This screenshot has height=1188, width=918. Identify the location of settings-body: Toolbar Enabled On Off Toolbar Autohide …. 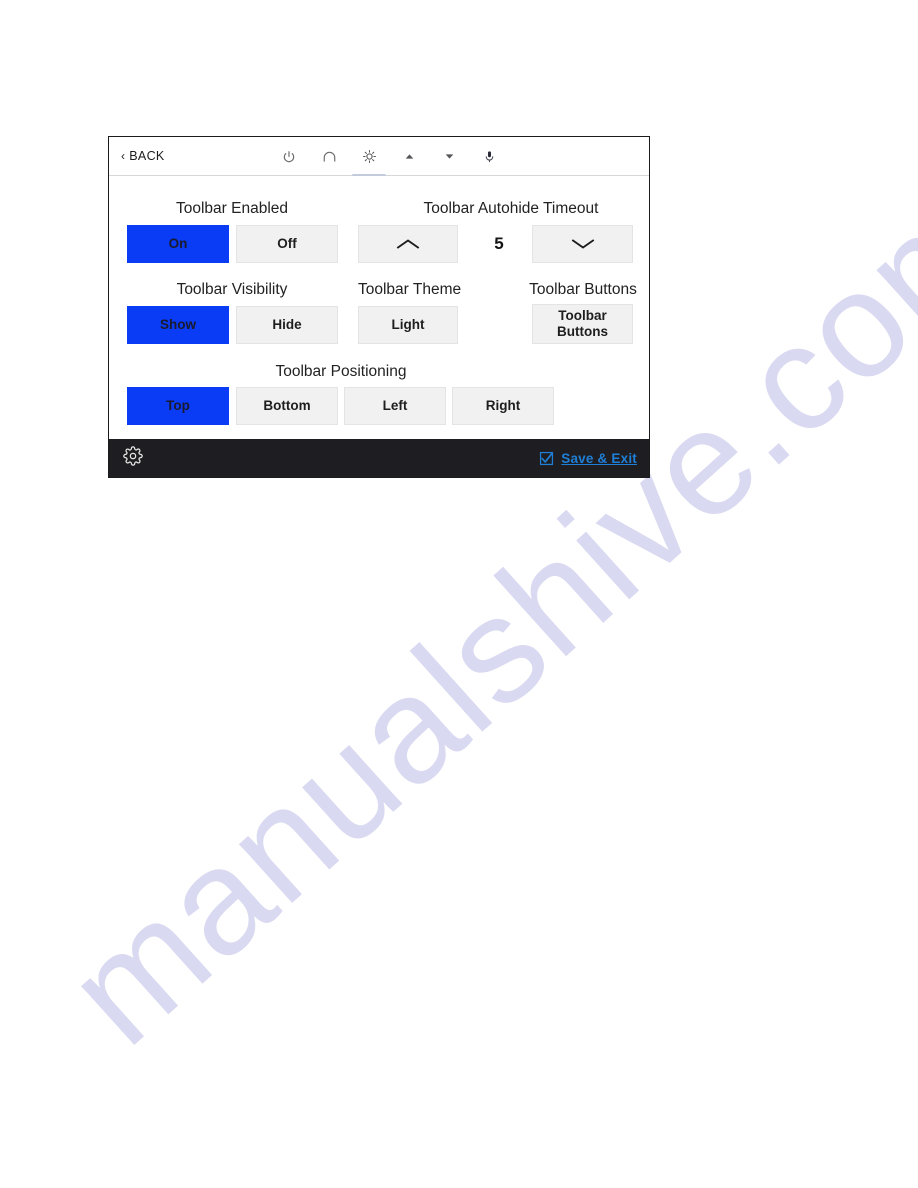
(379, 308).